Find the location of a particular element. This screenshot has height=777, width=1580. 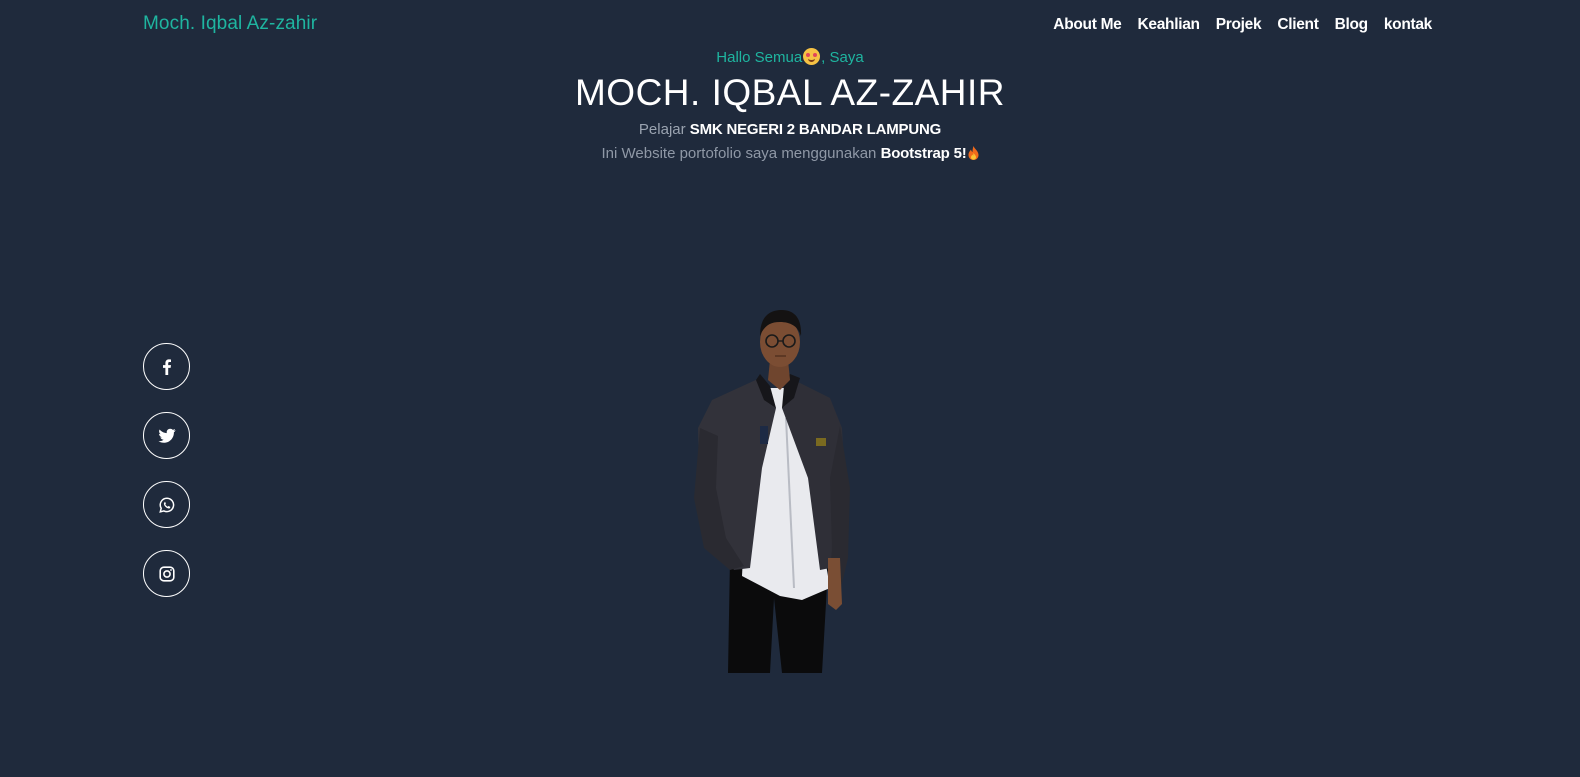

nav-link-keahlian: Keahlian is located at coordinates (1169, 25).